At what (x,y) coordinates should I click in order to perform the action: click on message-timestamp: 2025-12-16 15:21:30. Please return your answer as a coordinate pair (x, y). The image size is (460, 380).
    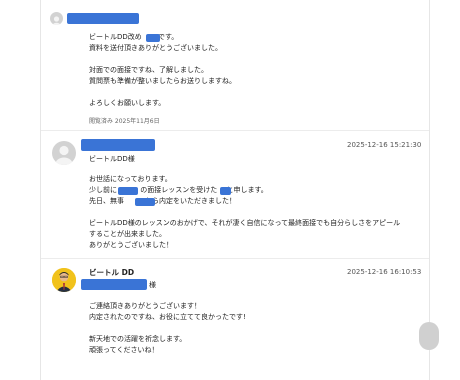
    Looking at the image, I should click on (384, 145).